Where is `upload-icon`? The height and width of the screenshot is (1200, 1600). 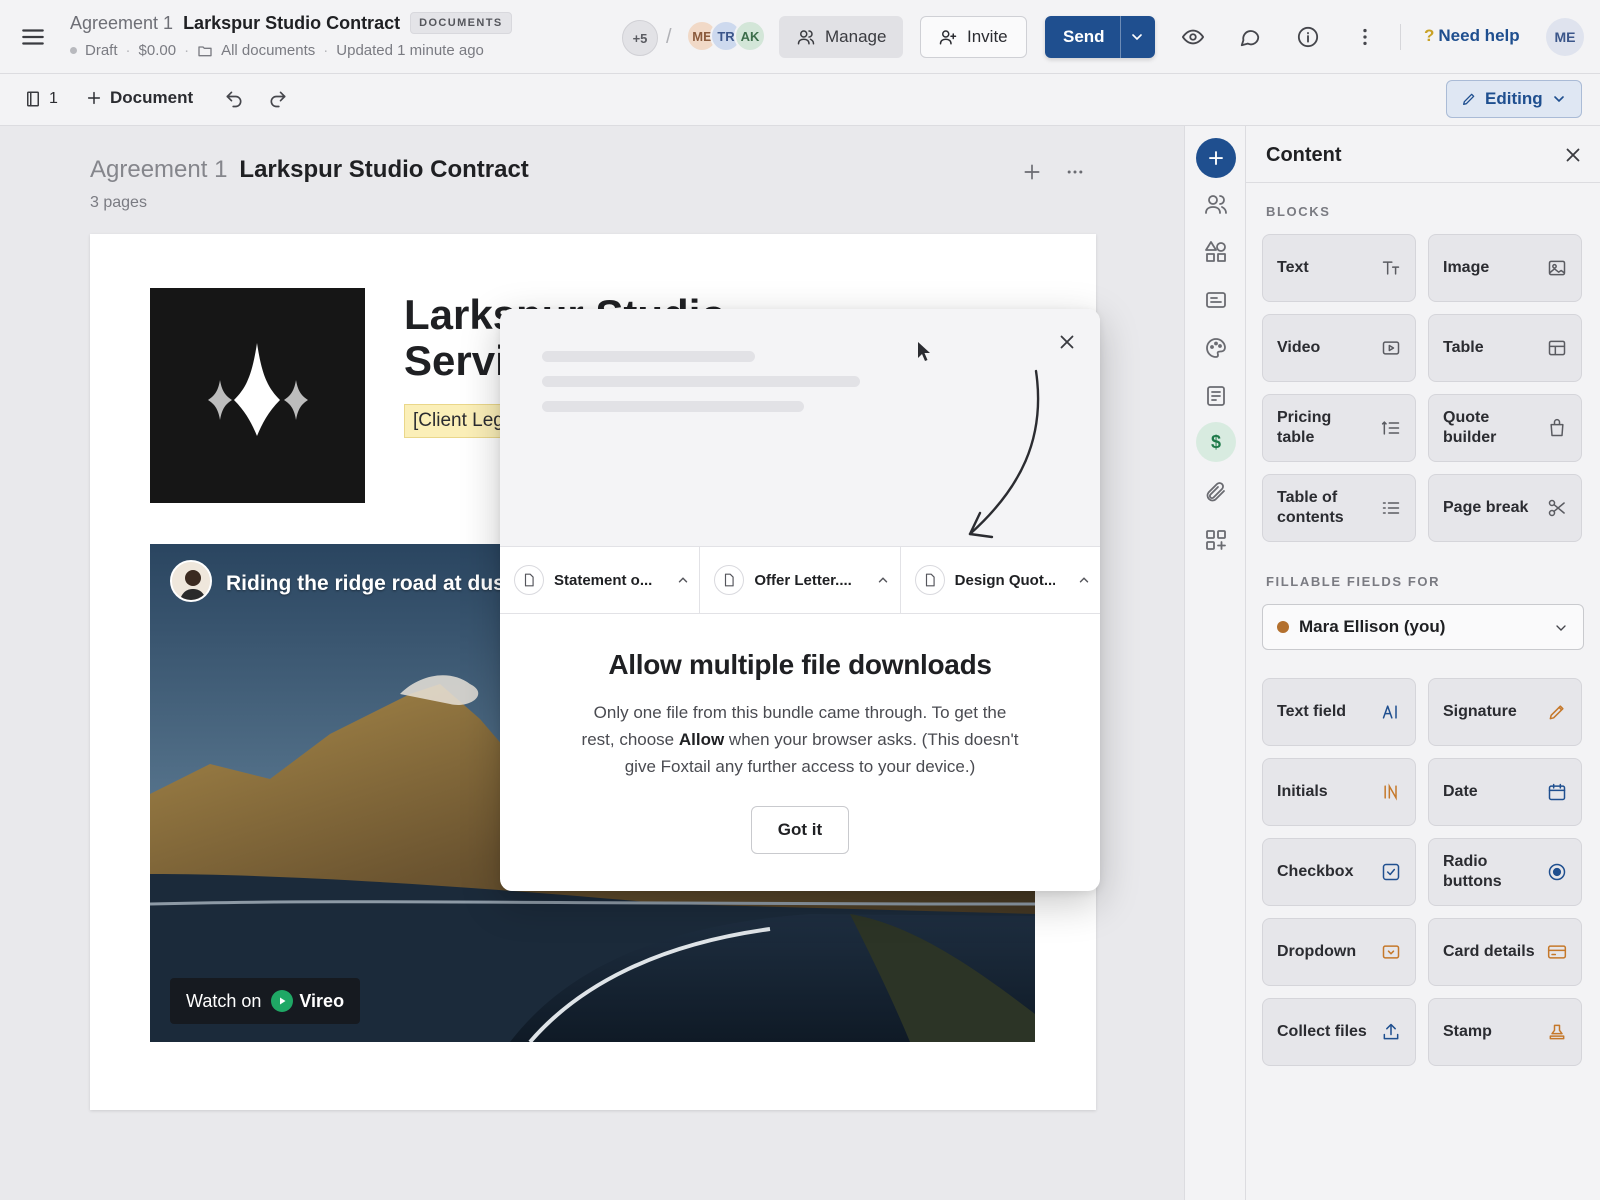 upload-icon is located at coordinates (1391, 1031).